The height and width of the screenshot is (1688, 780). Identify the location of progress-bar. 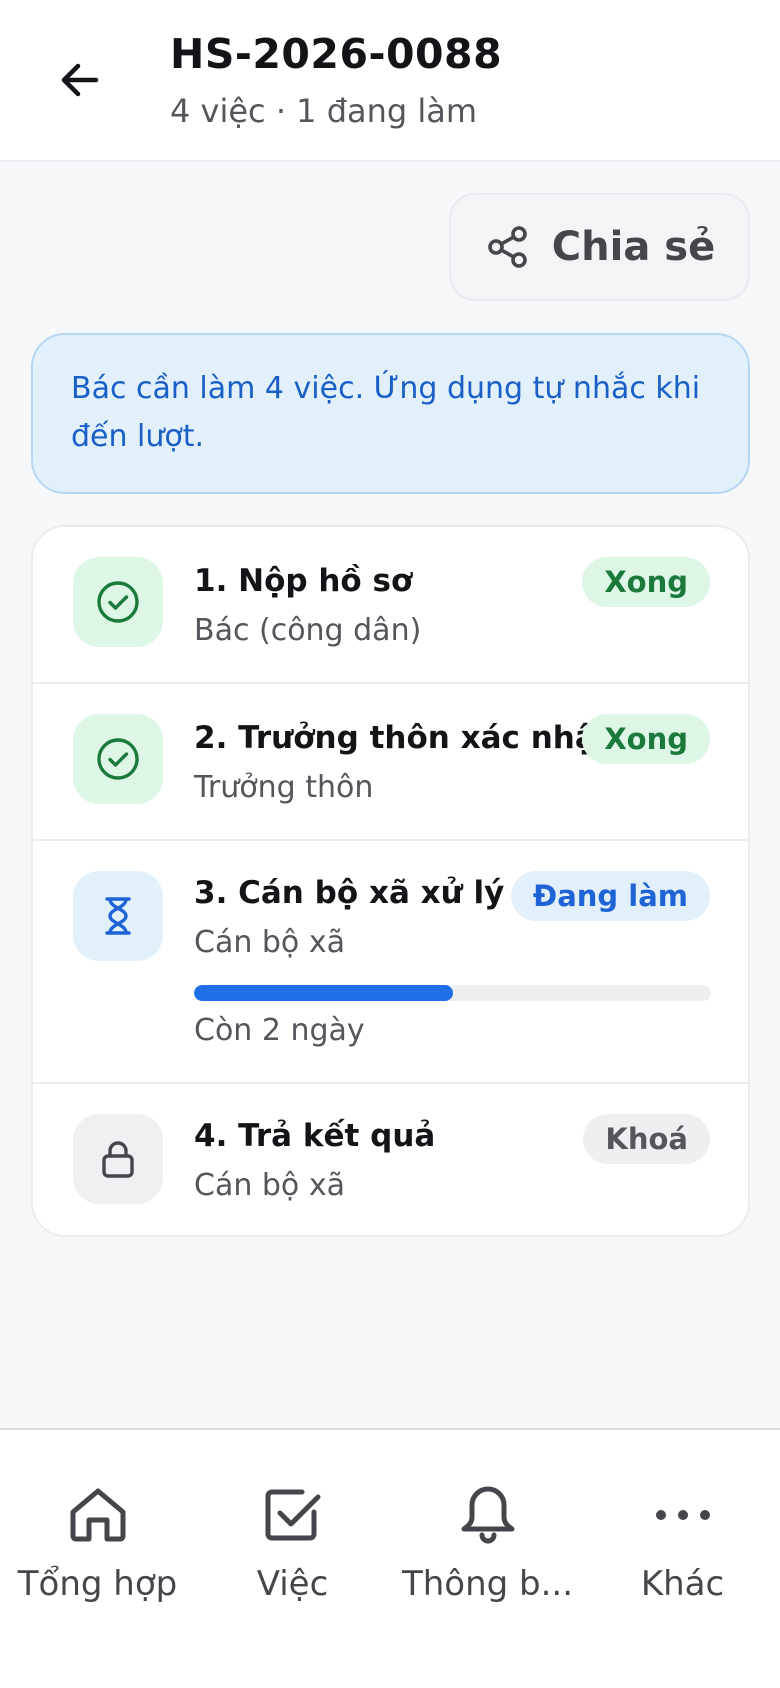
(452, 993).